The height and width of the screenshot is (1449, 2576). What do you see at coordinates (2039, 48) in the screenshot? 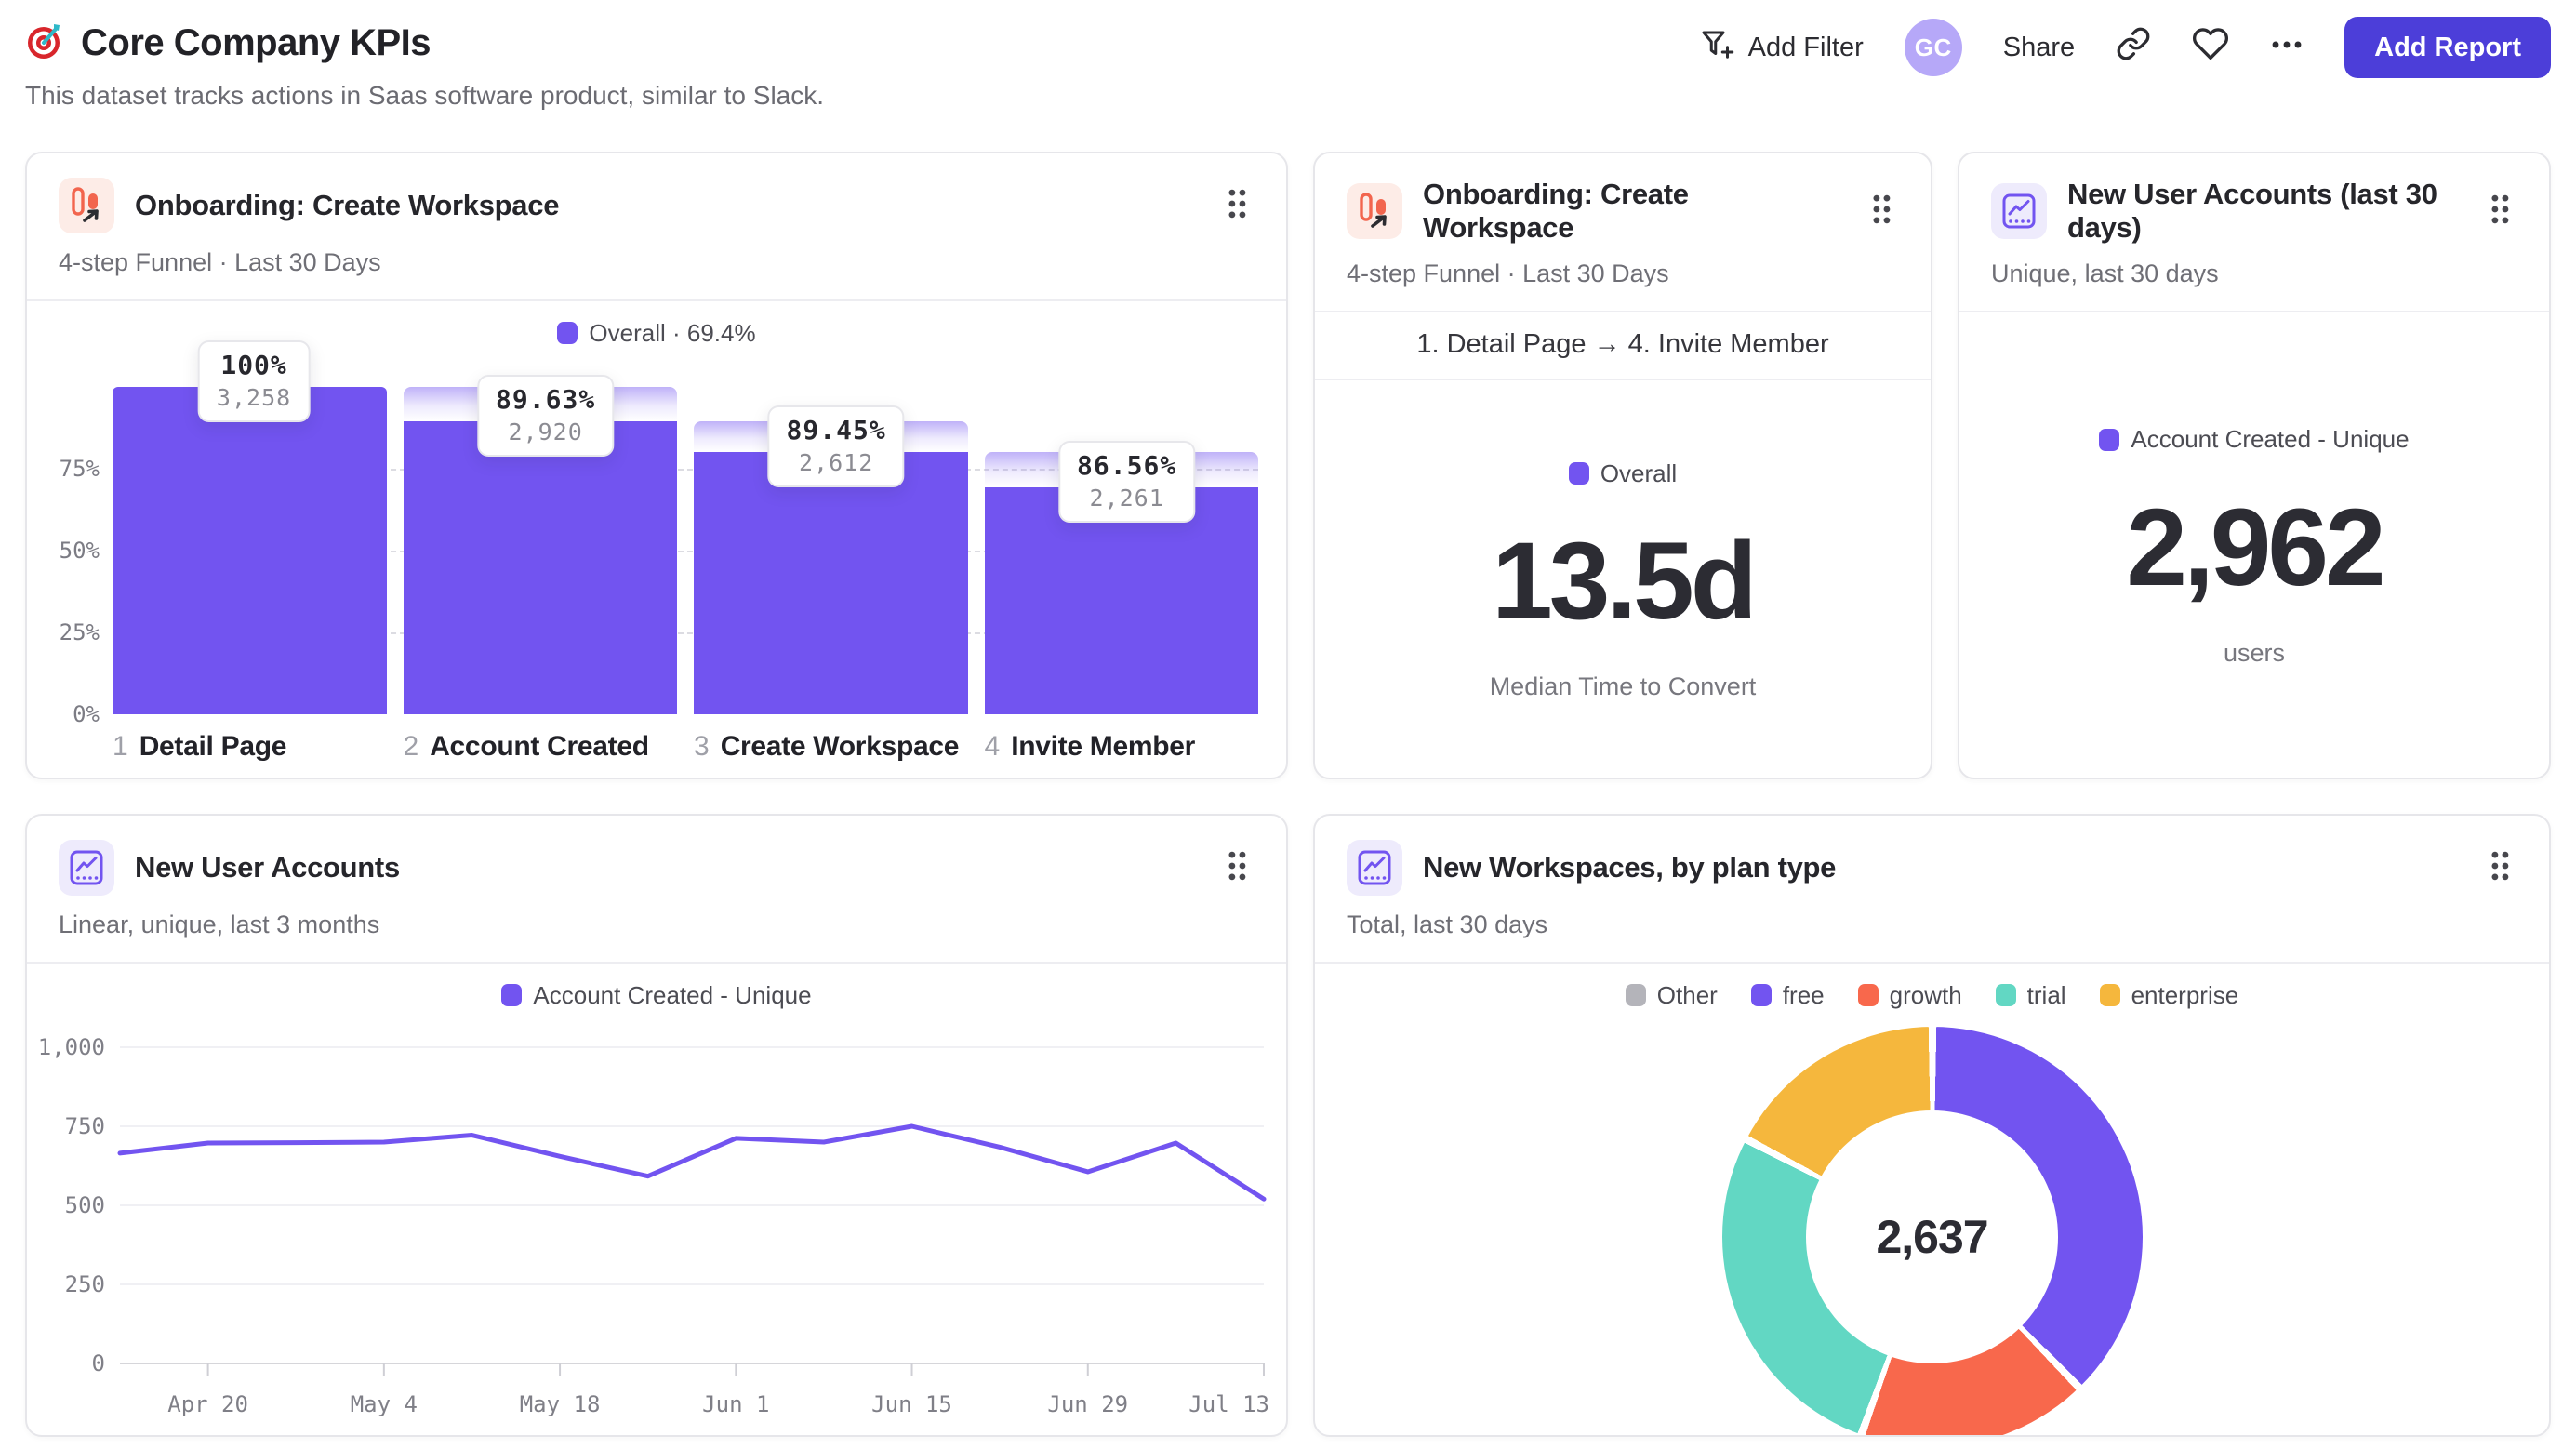
I see `share-button: Share` at bounding box center [2039, 48].